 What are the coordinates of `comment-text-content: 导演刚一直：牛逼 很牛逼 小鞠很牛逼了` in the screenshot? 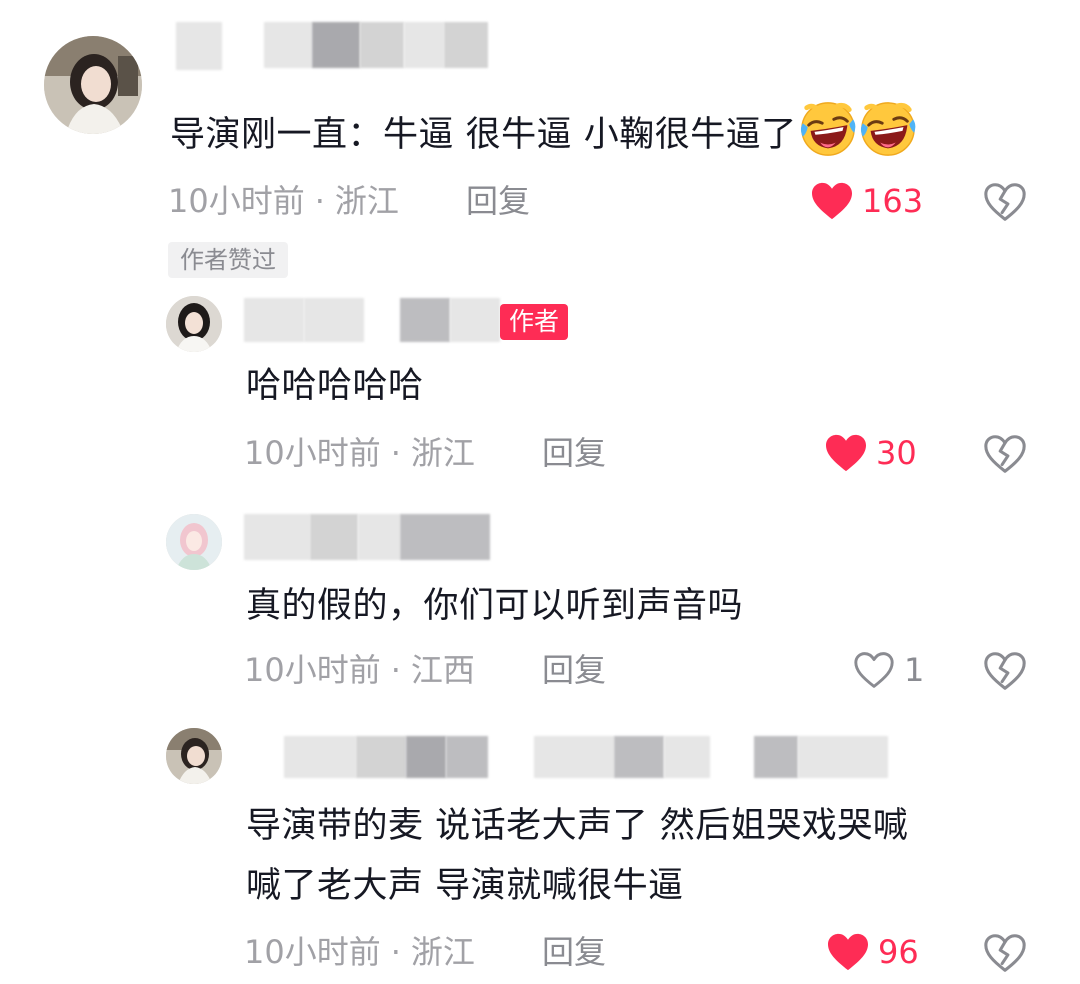 It's located at (483, 135).